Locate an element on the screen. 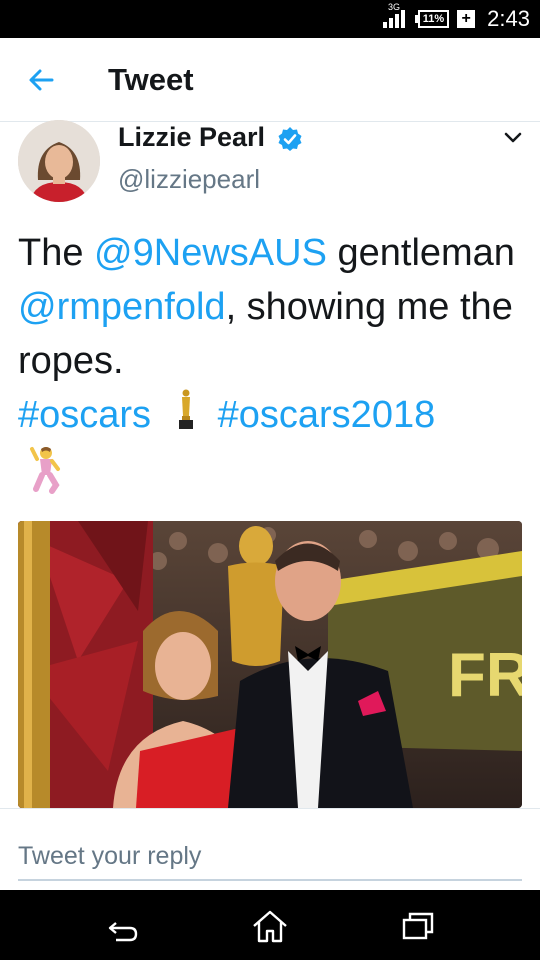 The height and width of the screenshot is (960, 540). battery-icon: 11% is located at coordinates (432, 19).